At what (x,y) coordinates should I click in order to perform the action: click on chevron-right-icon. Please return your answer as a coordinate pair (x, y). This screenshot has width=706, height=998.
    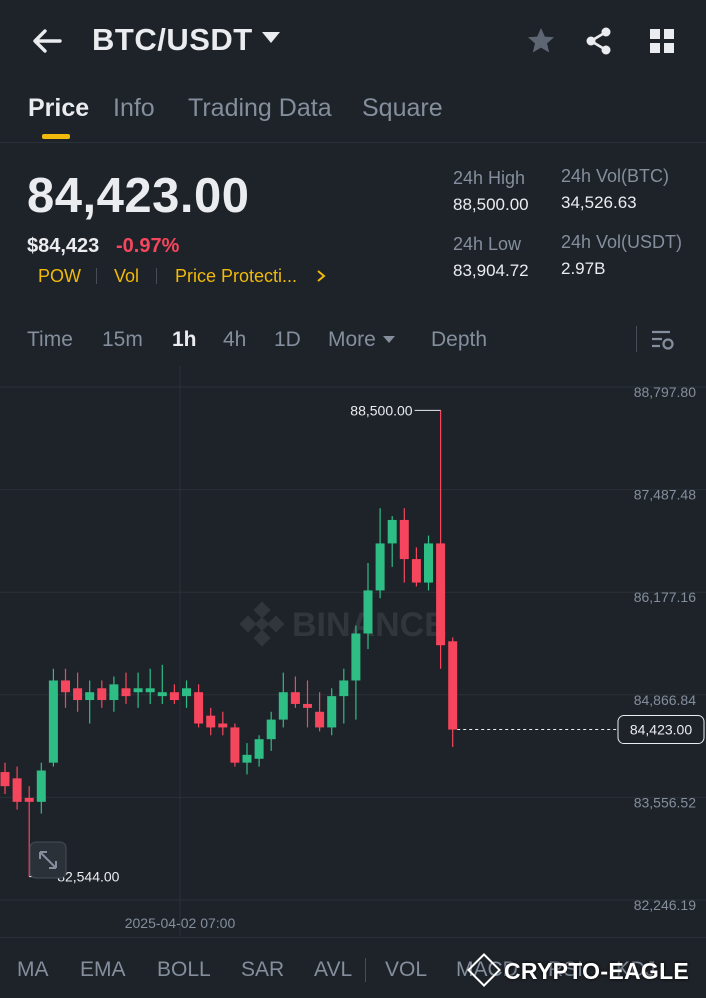
    Looking at the image, I should click on (321, 276).